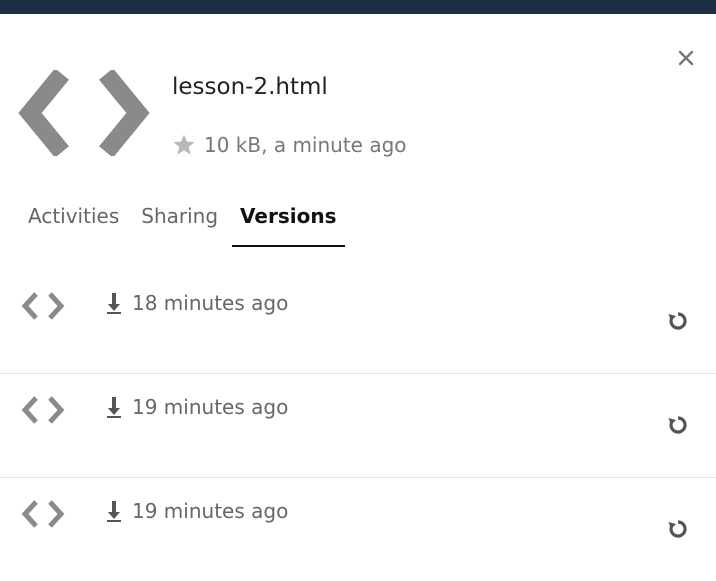 Image resolution: width=716 pixels, height=581 pixels. Describe the element at coordinates (73, 224) in the screenshot. I see `tab-activities: Activities` at that location.